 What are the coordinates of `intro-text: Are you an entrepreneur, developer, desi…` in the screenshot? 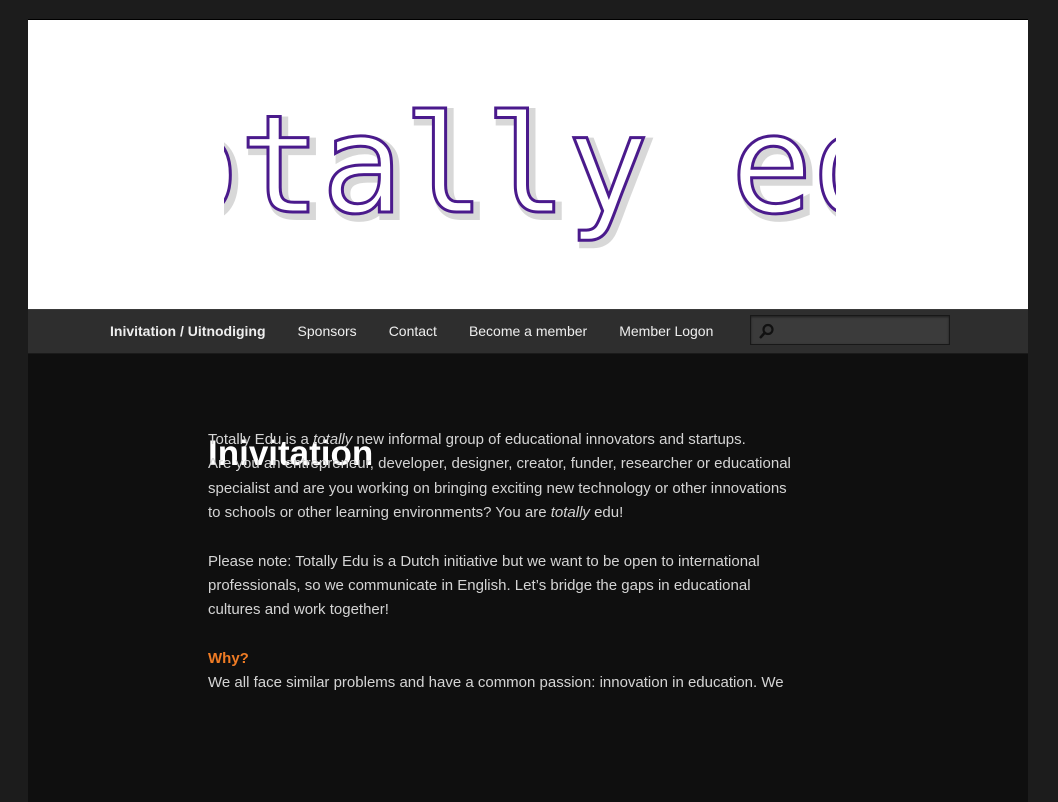 It's located at (499, 488).